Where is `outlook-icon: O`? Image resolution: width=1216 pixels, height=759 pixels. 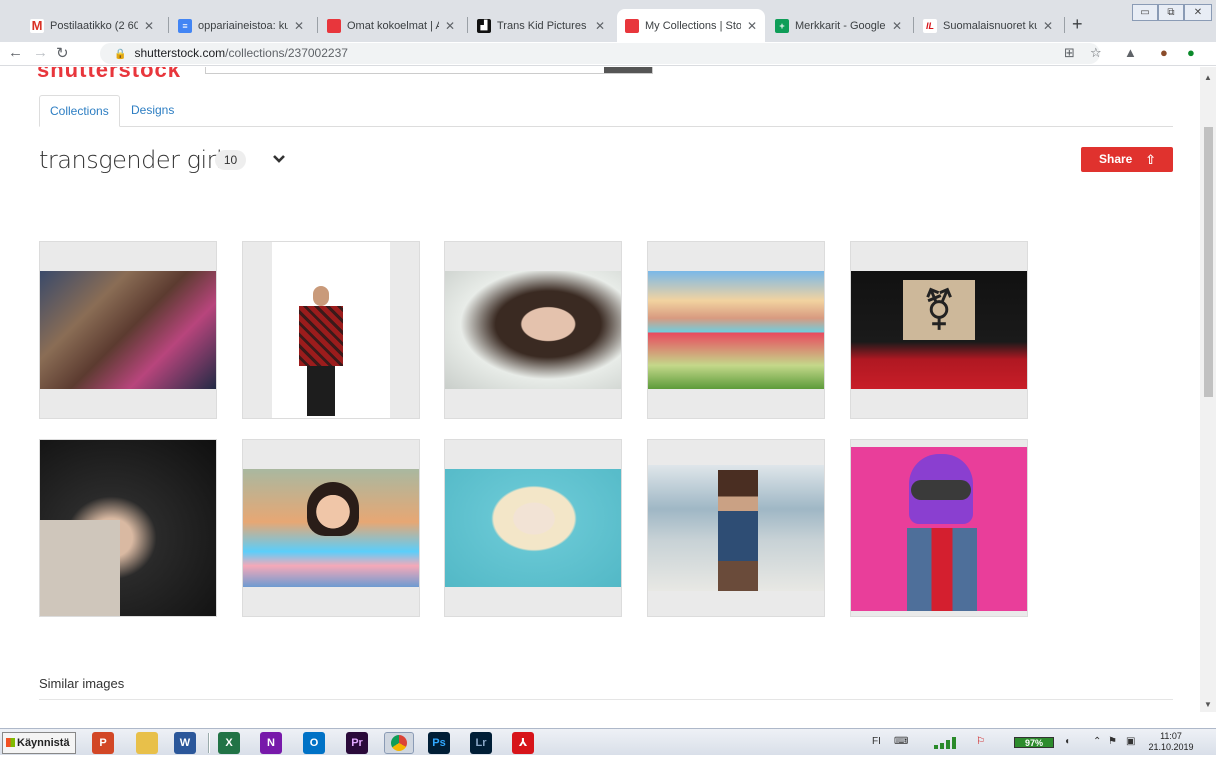
outlook-icon: O is located at coordinates (314, 743).